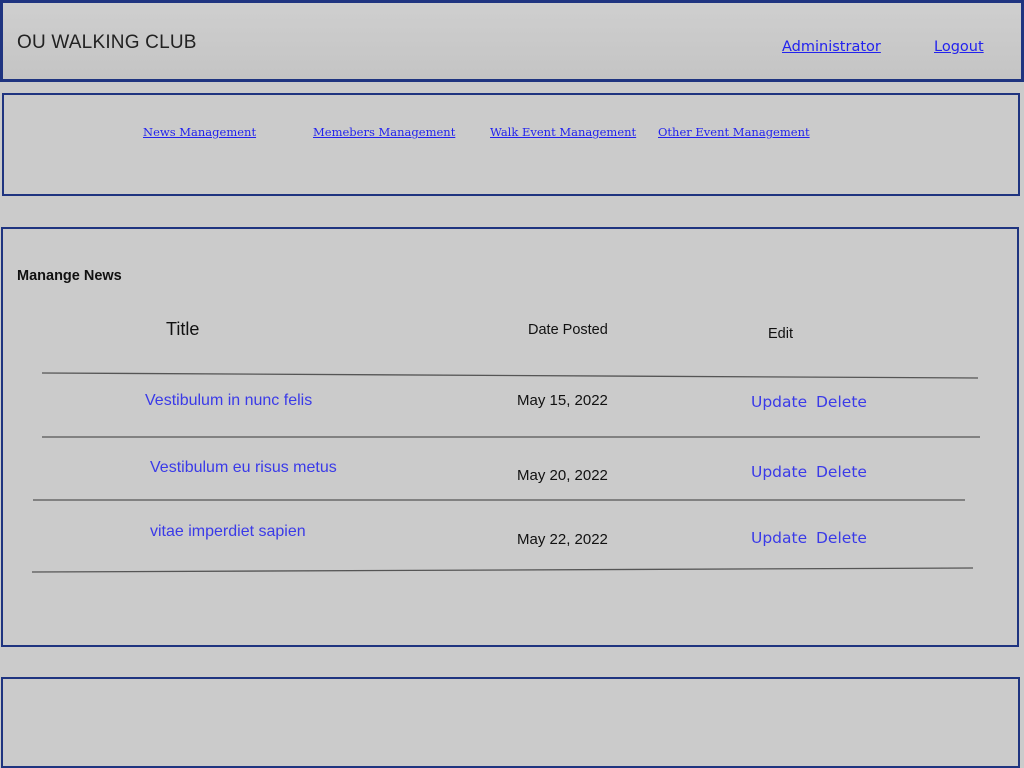 Image resolution: width=1024 pixels, height=768 pixels. What do you see at coordinates (107, 42) in the screenshot?
I see `site-title: OU WALKING CLUB` at bounding box center [107, 42].